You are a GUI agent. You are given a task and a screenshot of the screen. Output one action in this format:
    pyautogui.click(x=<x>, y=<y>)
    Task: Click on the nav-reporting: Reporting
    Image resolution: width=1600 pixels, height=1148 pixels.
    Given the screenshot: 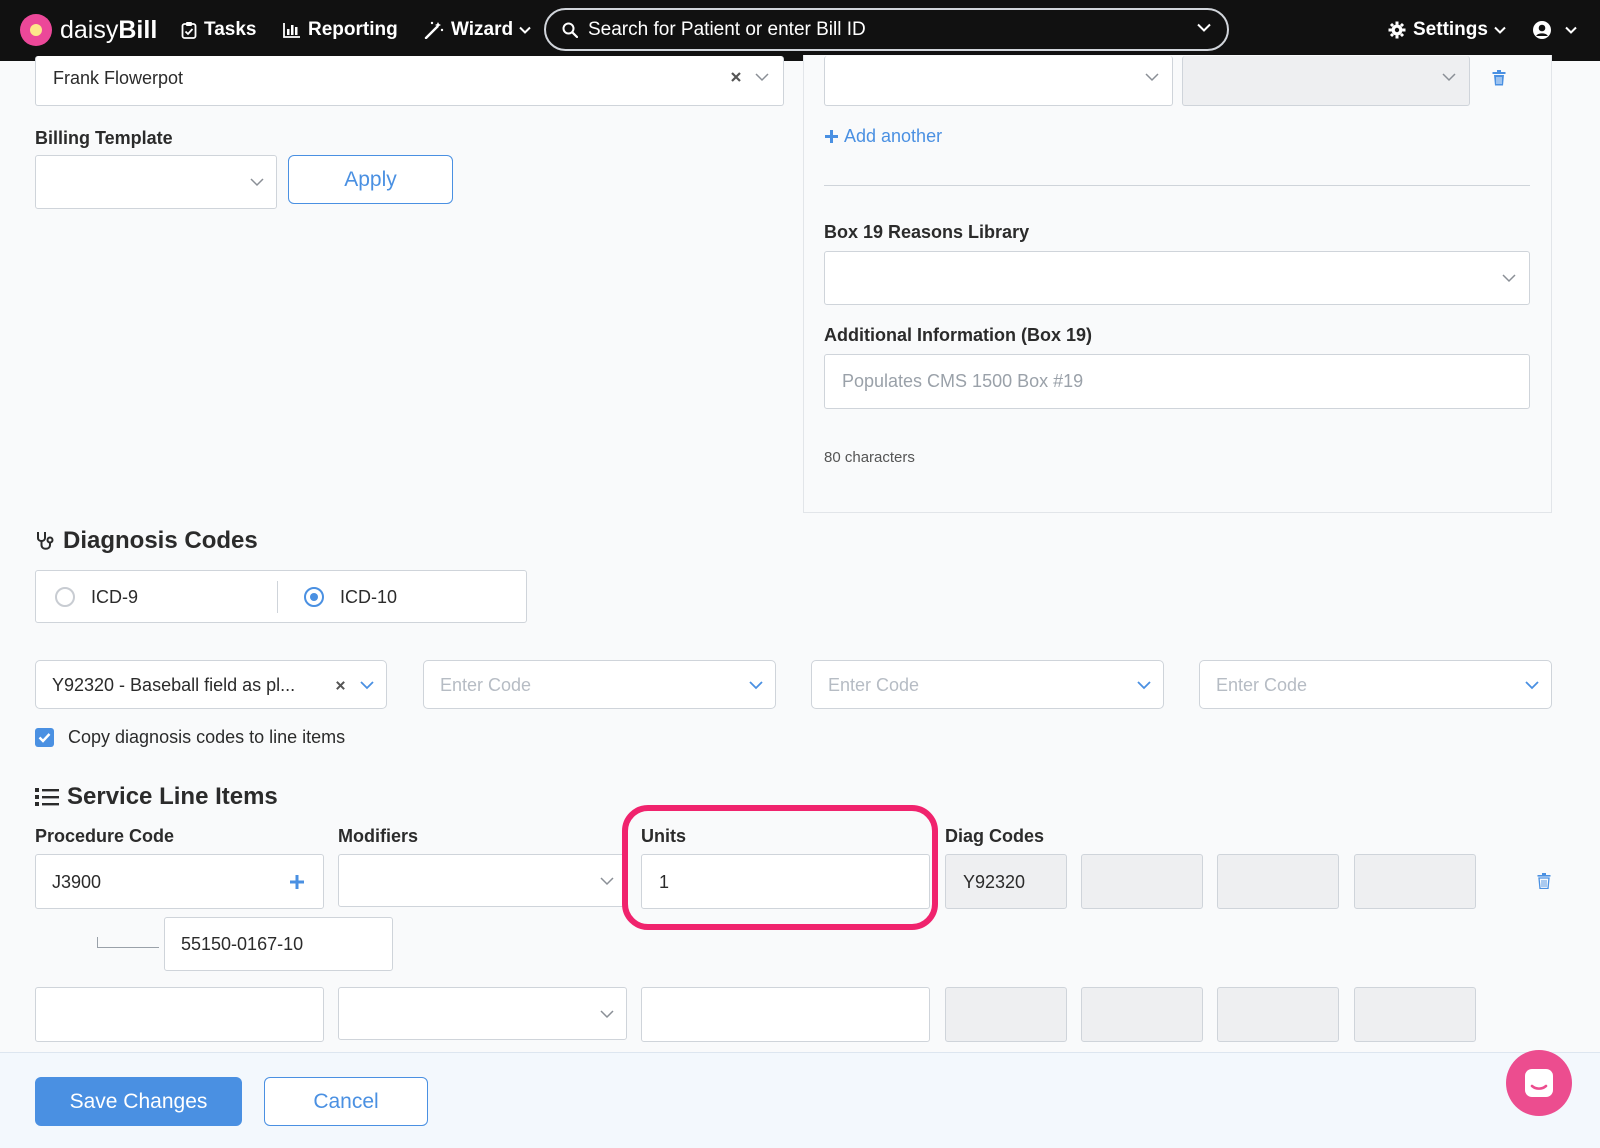 What is the action you would take?
    pyautogui.click(x=340, y=30)
    